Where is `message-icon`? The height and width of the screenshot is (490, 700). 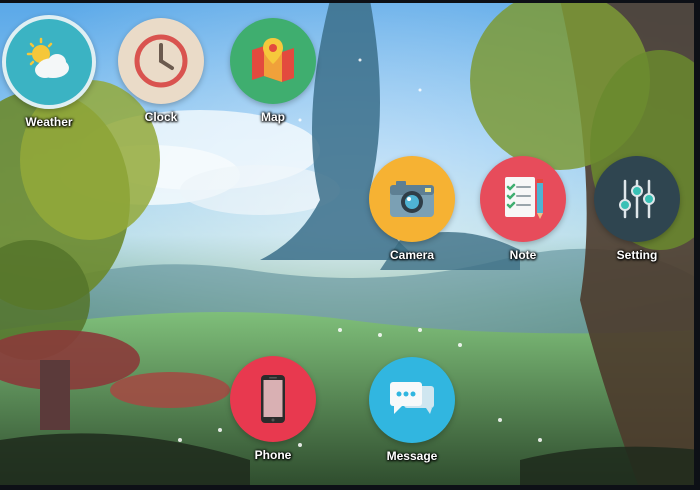 message-icon is located at coordinates (412, 398).